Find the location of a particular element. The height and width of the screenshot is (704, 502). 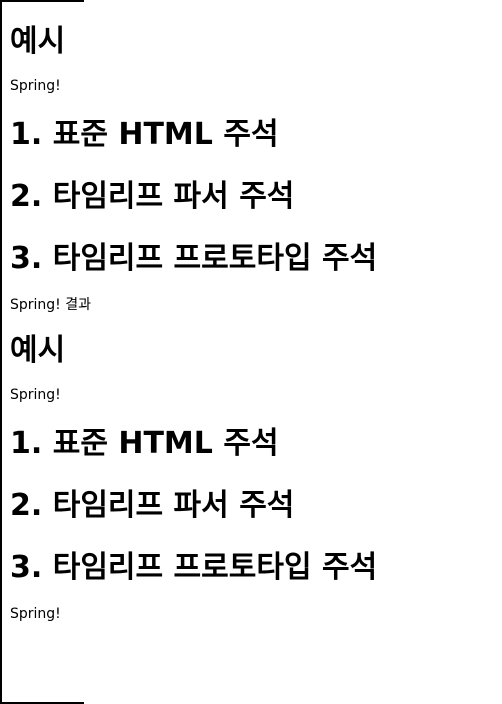

frame-left-line is located at coordinates (1, 352).